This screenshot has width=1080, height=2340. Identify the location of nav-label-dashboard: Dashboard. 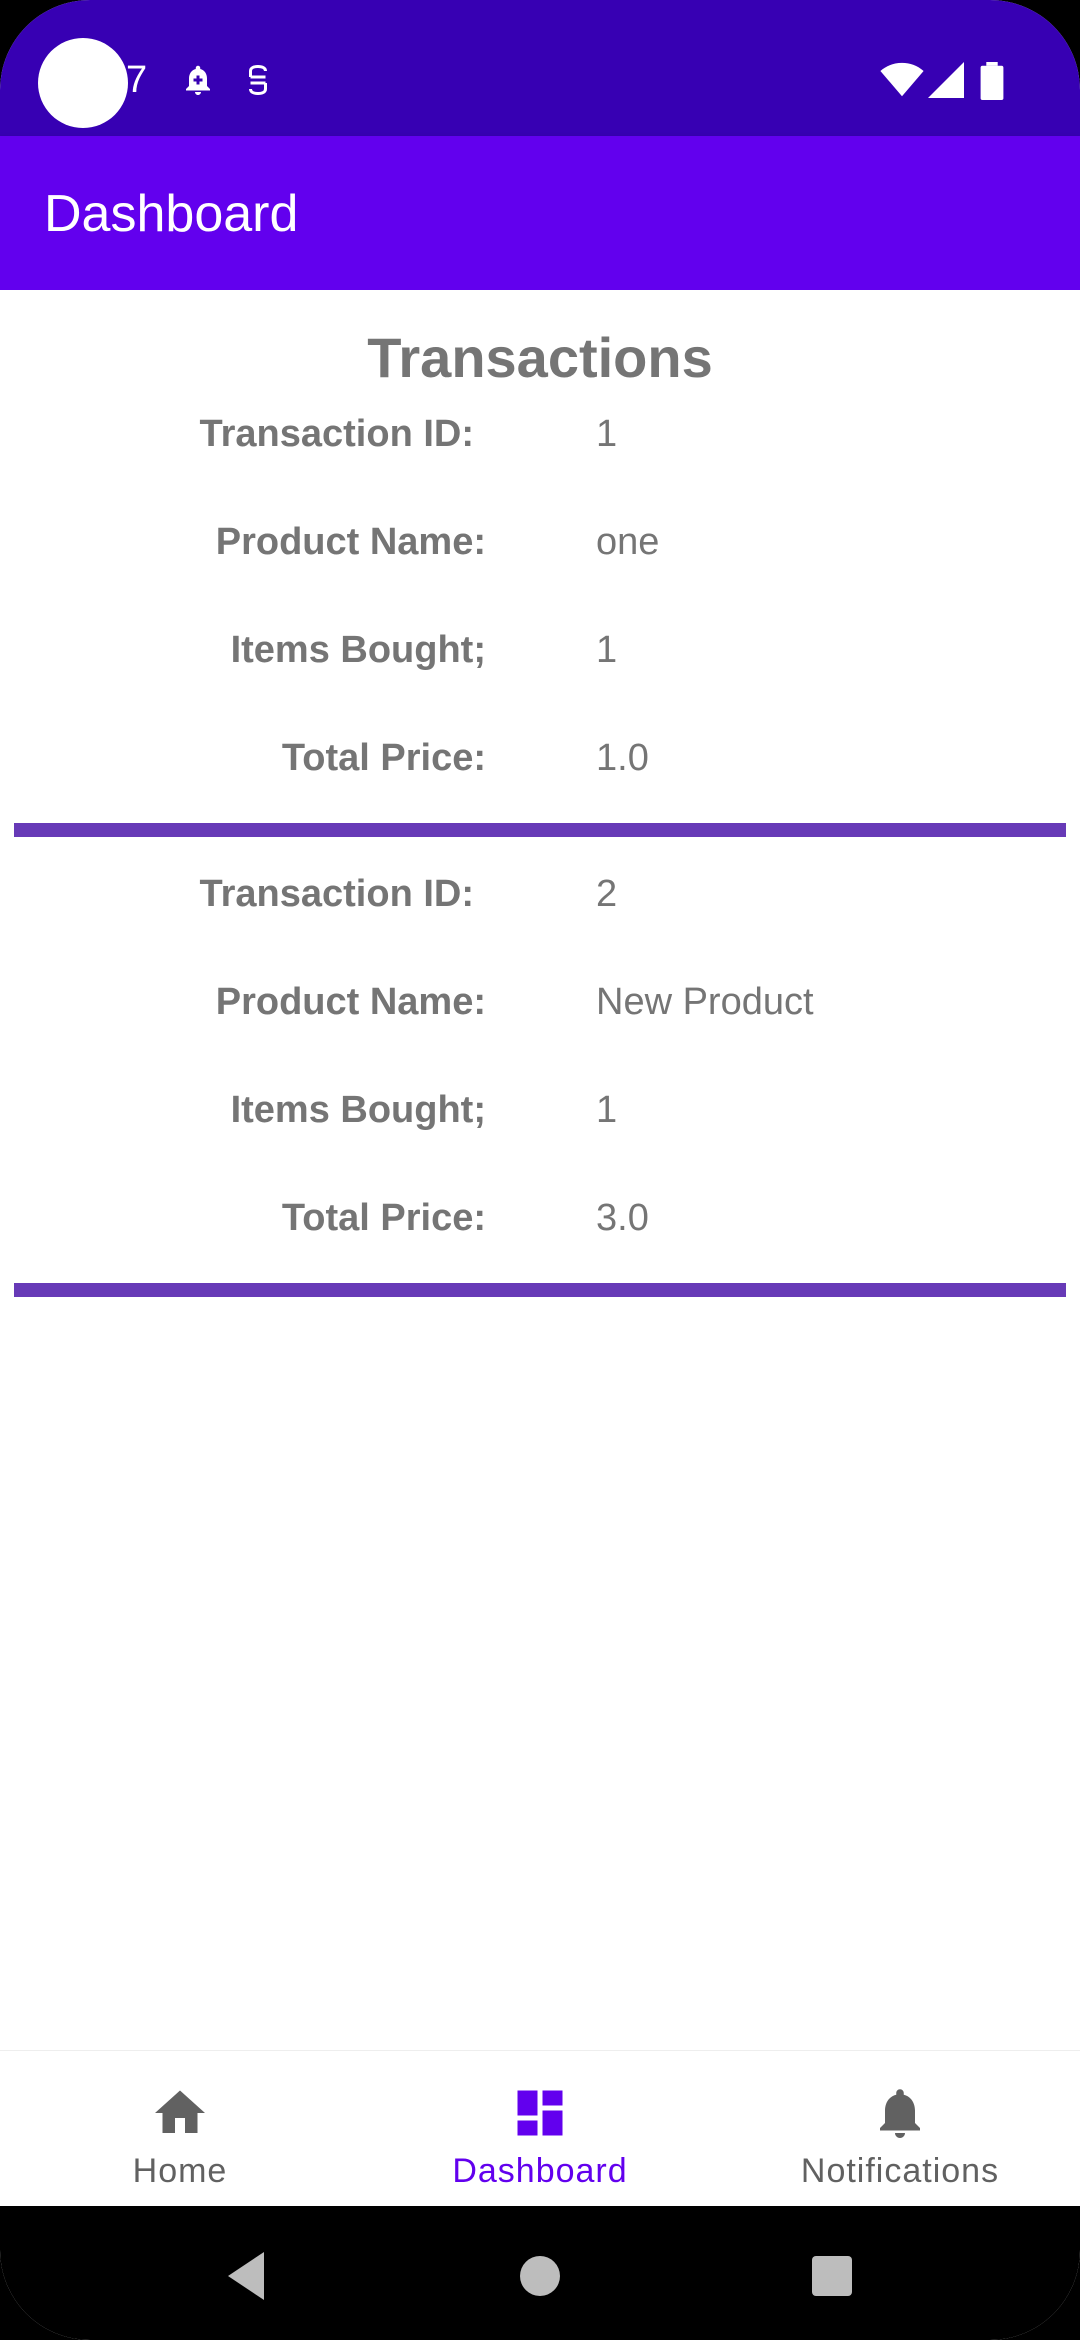
(540, 2171).